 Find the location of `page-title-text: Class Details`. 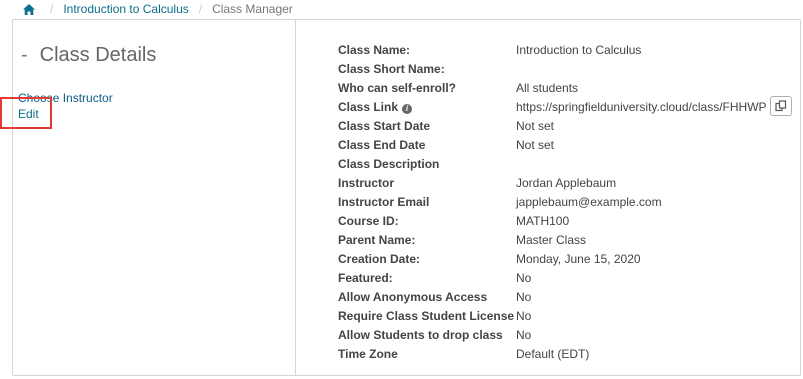

page-title-text: Class Details is located at coordinates (98, 55).